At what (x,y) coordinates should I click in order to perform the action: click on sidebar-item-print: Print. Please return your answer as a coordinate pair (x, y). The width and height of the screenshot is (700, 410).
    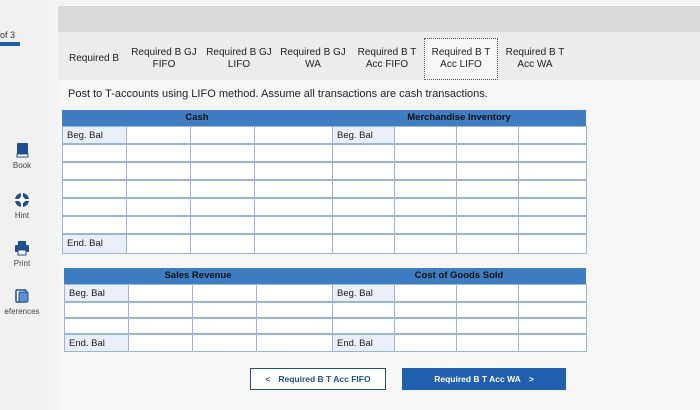
    Looking at the image, I should click on (22, 254).